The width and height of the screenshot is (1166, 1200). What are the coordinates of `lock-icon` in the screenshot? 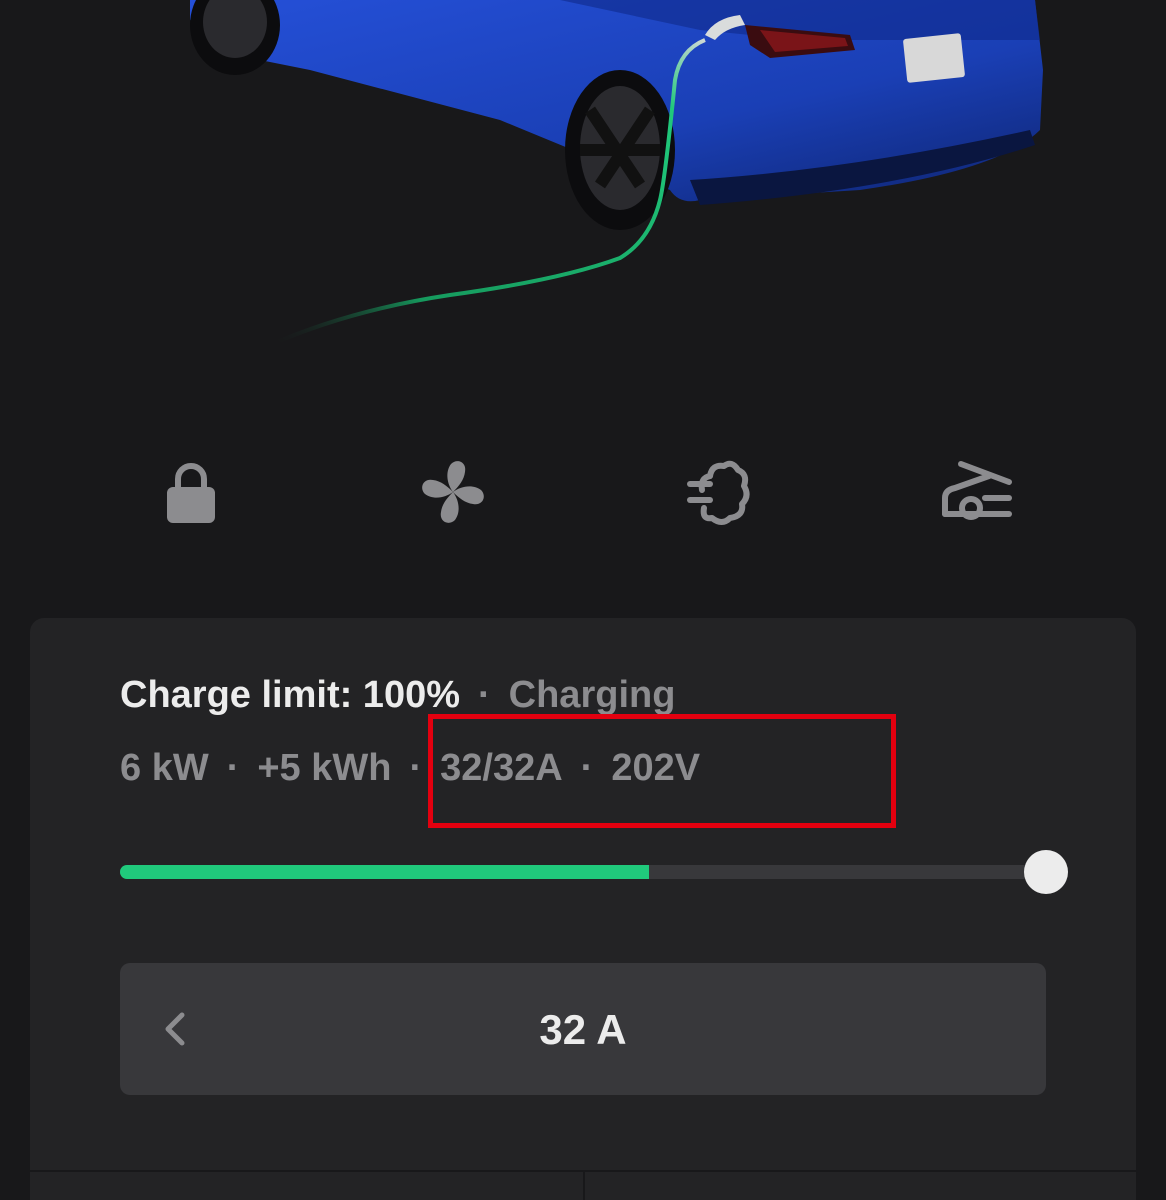 It's located at (191, 493).